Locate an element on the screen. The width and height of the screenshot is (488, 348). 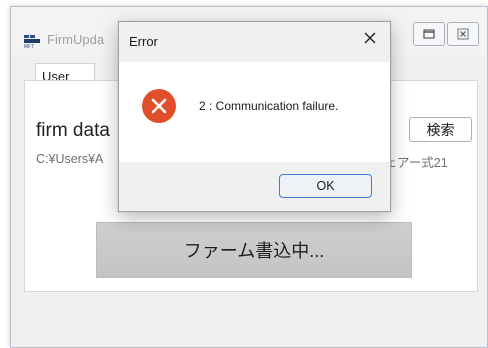
search-button: 検索 is located at coordinates (440, 129).